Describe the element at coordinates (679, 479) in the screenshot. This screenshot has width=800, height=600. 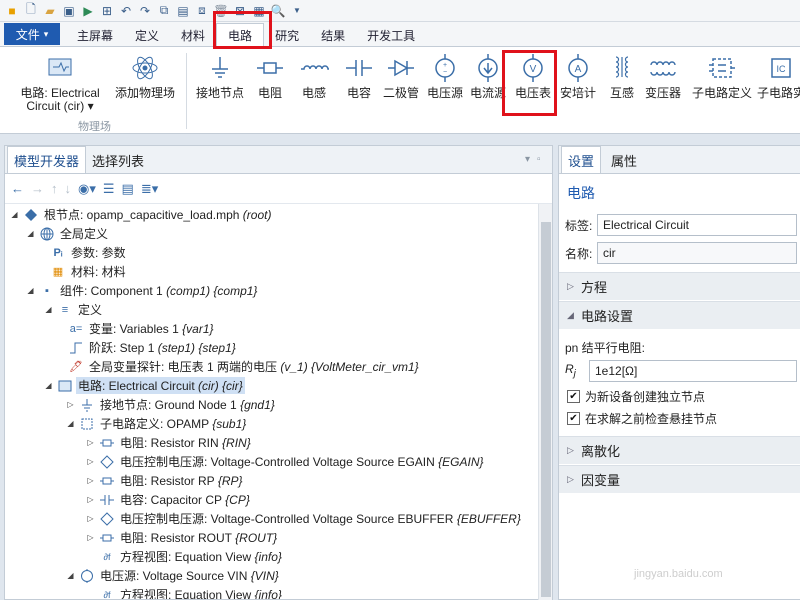
I see `section-dependent-variables: ▷ 因变量` at that location.